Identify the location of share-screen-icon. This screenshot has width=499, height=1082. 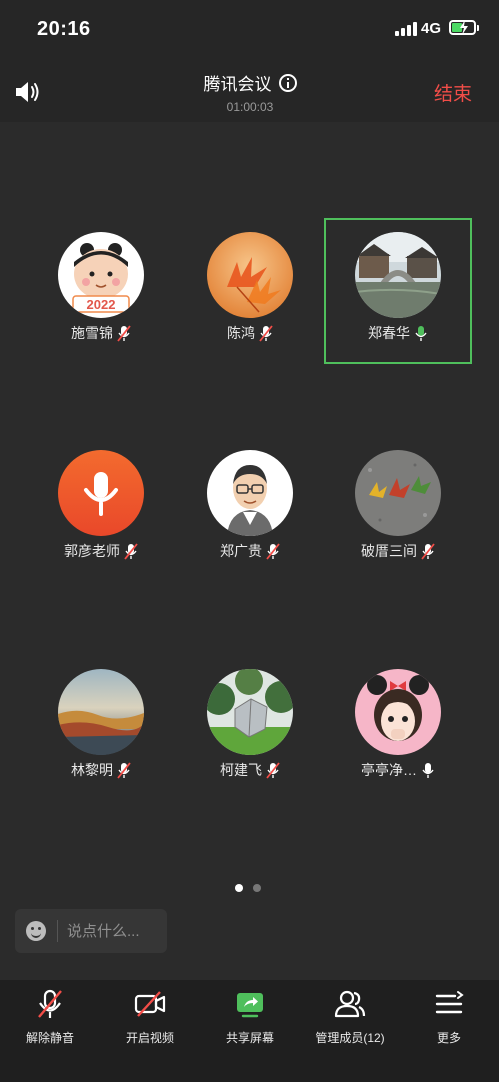
(250, 1005).